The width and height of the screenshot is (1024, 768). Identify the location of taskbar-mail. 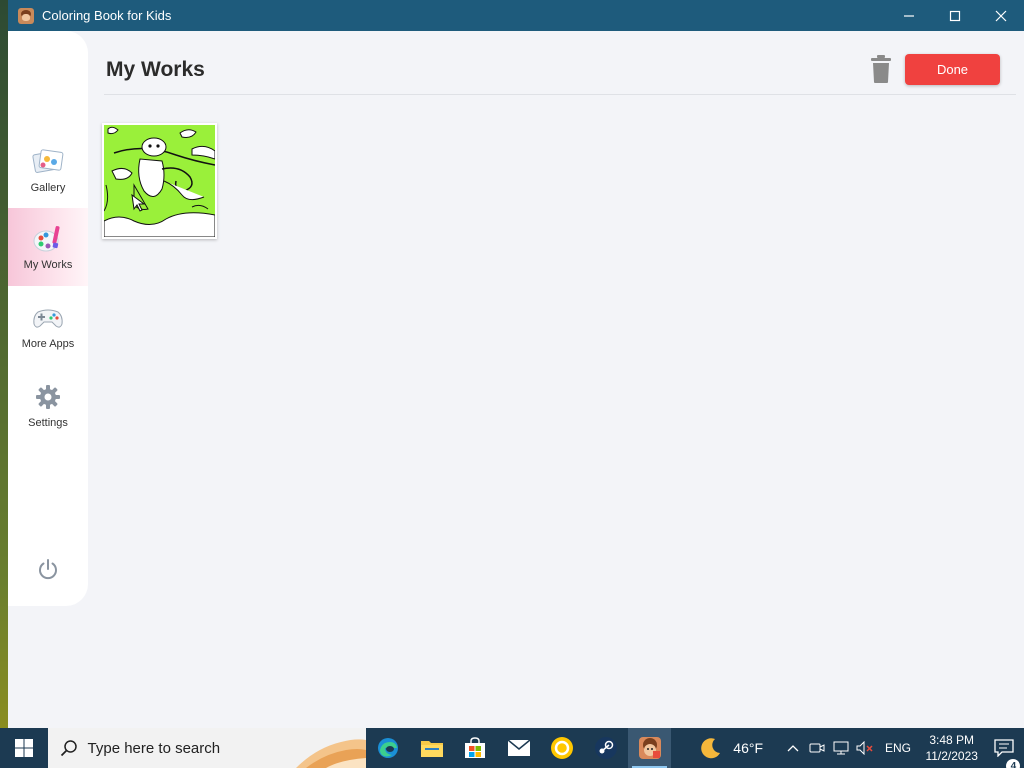
(519, 748).